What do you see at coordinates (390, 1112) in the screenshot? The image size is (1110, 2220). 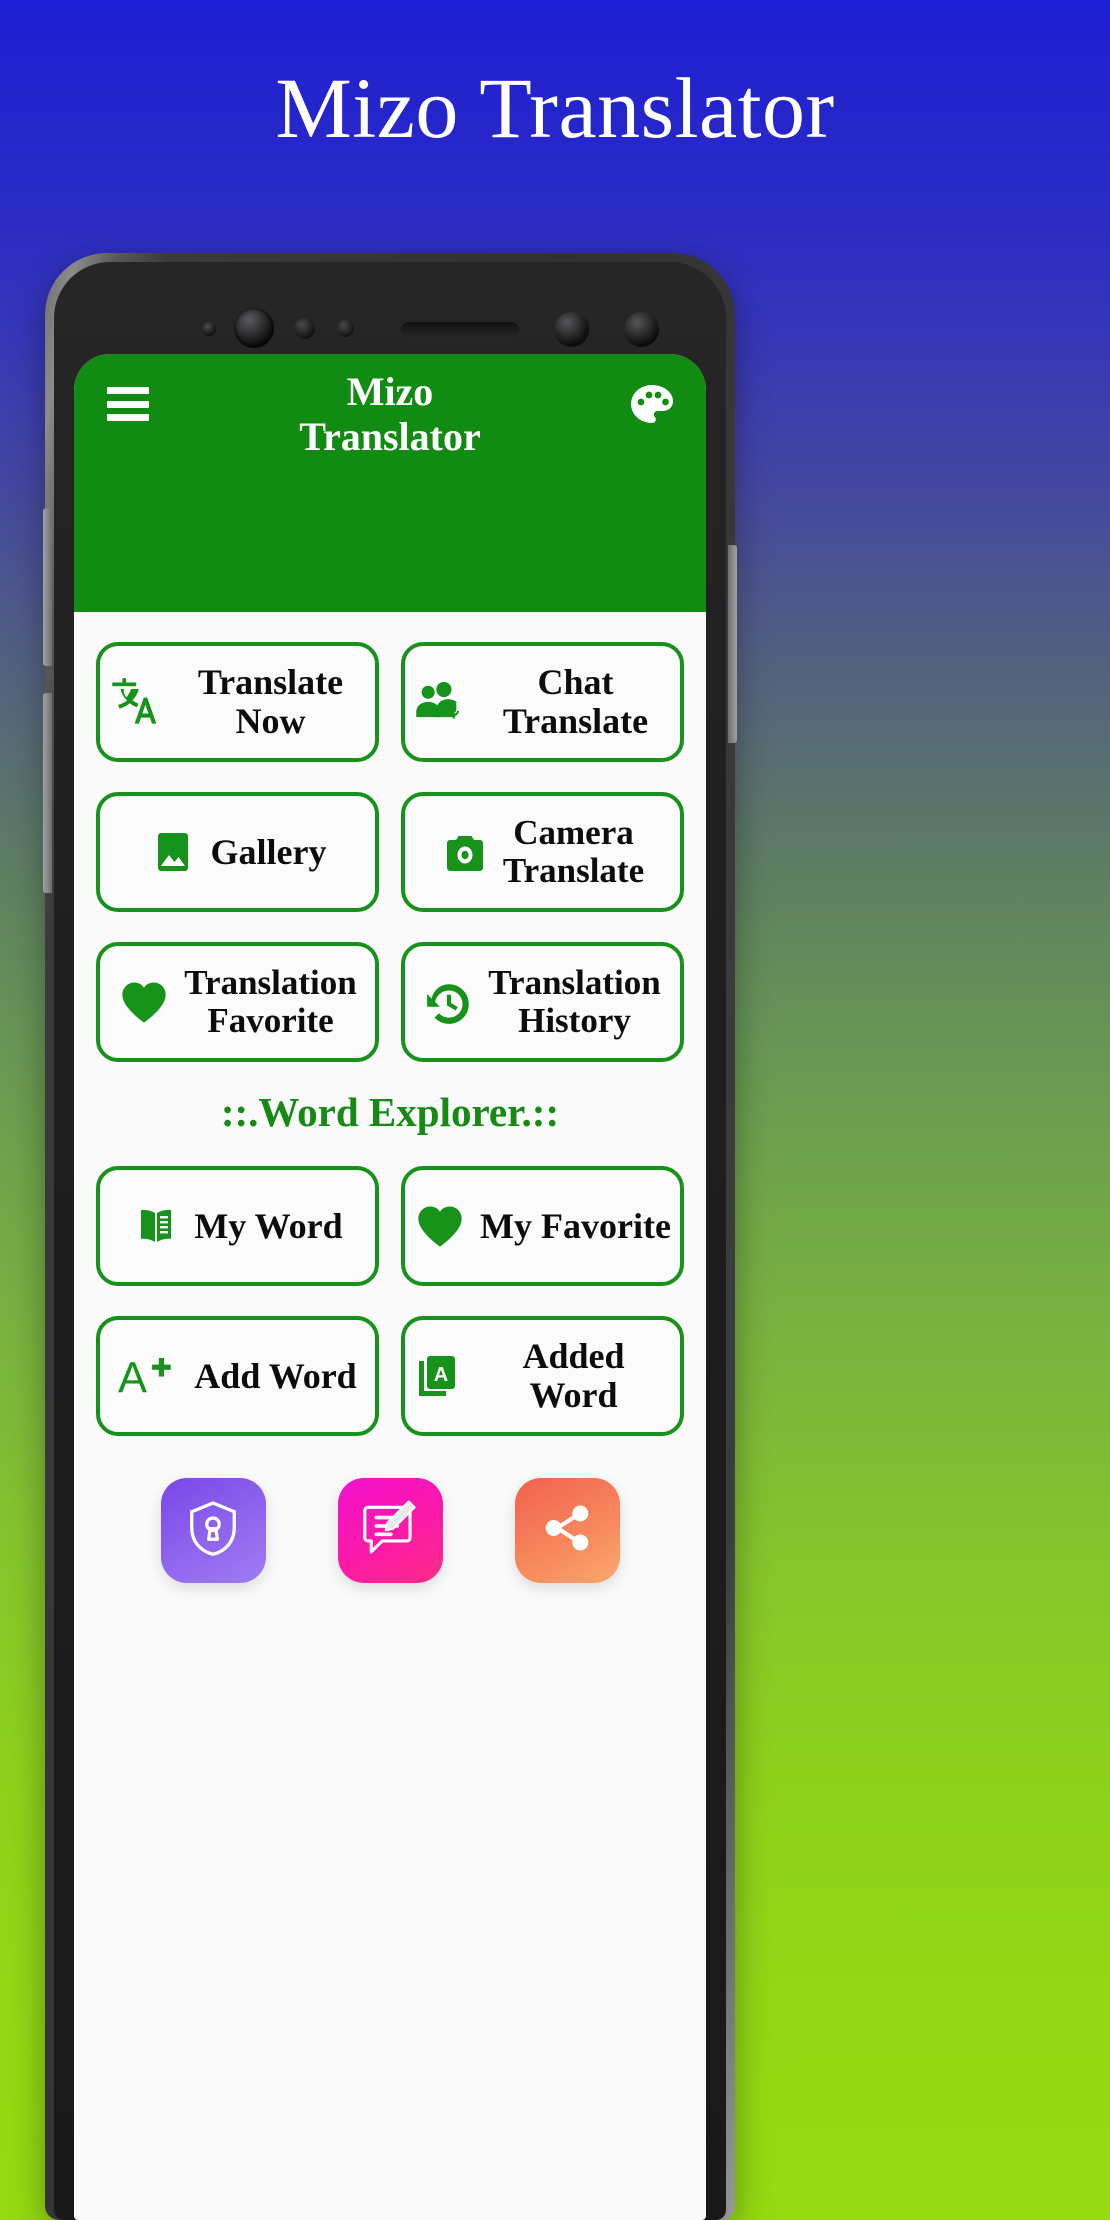 I see `word-explorer-section-title: ::.Word Explorer.::` at bounding box center [390, 1112].